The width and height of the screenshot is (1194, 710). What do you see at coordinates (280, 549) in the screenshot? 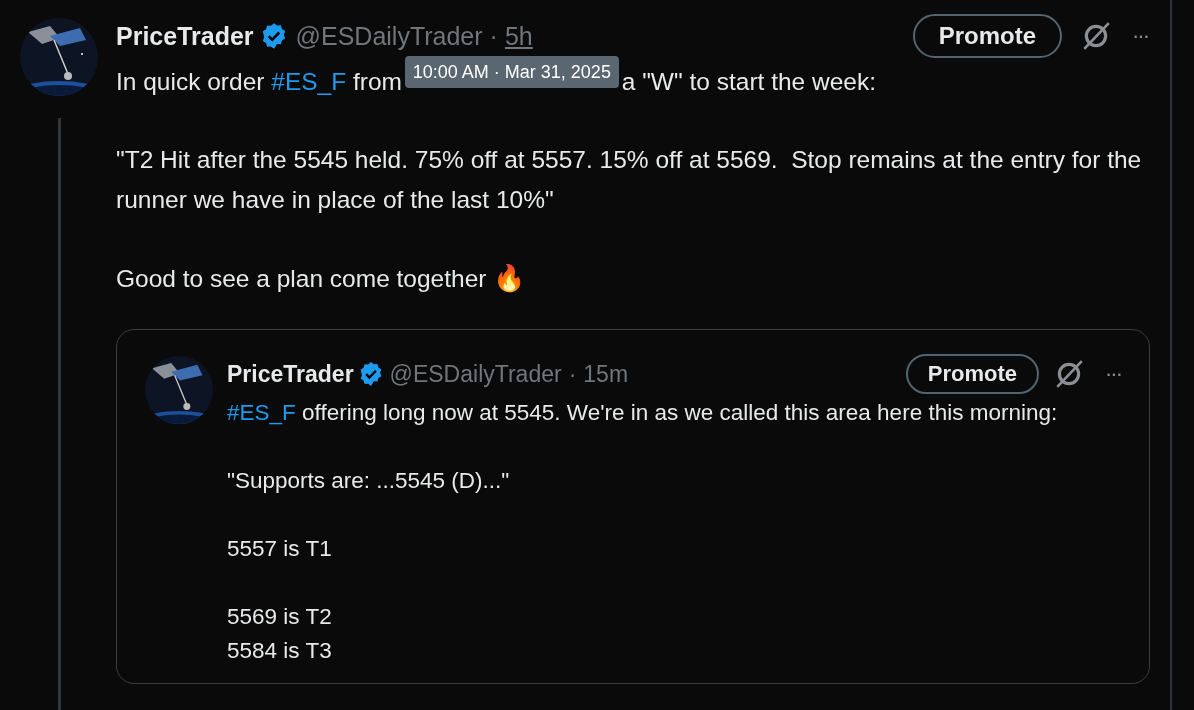
I see `post-text: 5557 is T1` at bounding box center [280, 549].